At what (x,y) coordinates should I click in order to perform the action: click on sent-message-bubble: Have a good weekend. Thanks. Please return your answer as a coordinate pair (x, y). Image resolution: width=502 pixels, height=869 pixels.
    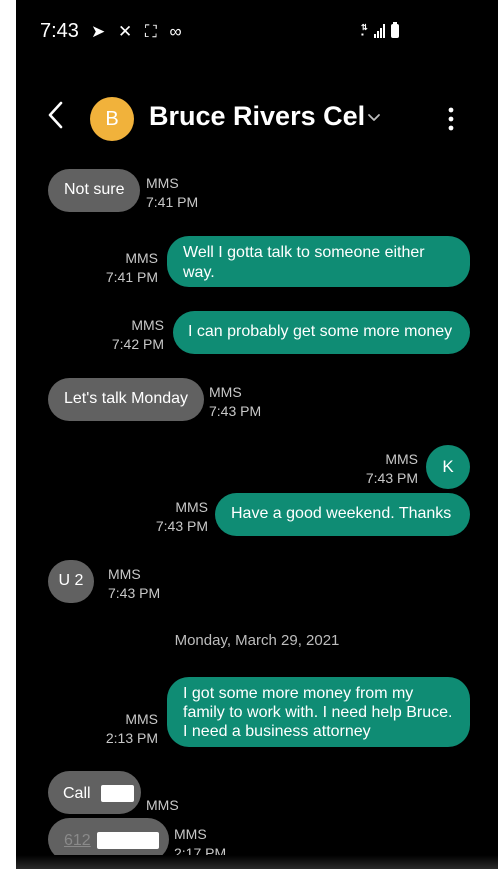
    Looking at the image, I should click on (342, 514).